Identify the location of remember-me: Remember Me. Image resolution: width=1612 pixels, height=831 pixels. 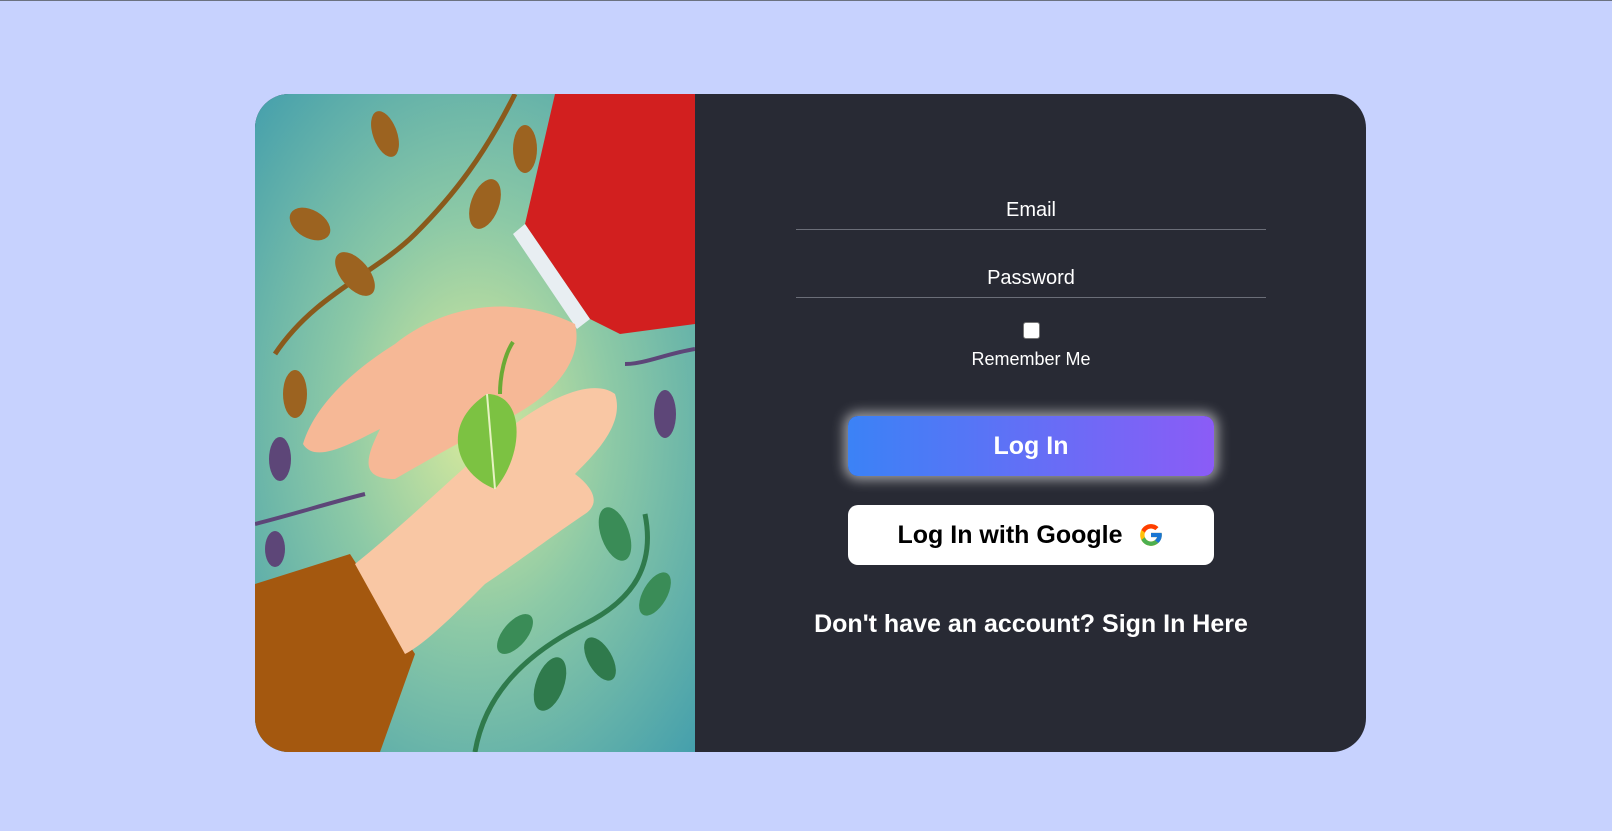
(1031, 346).